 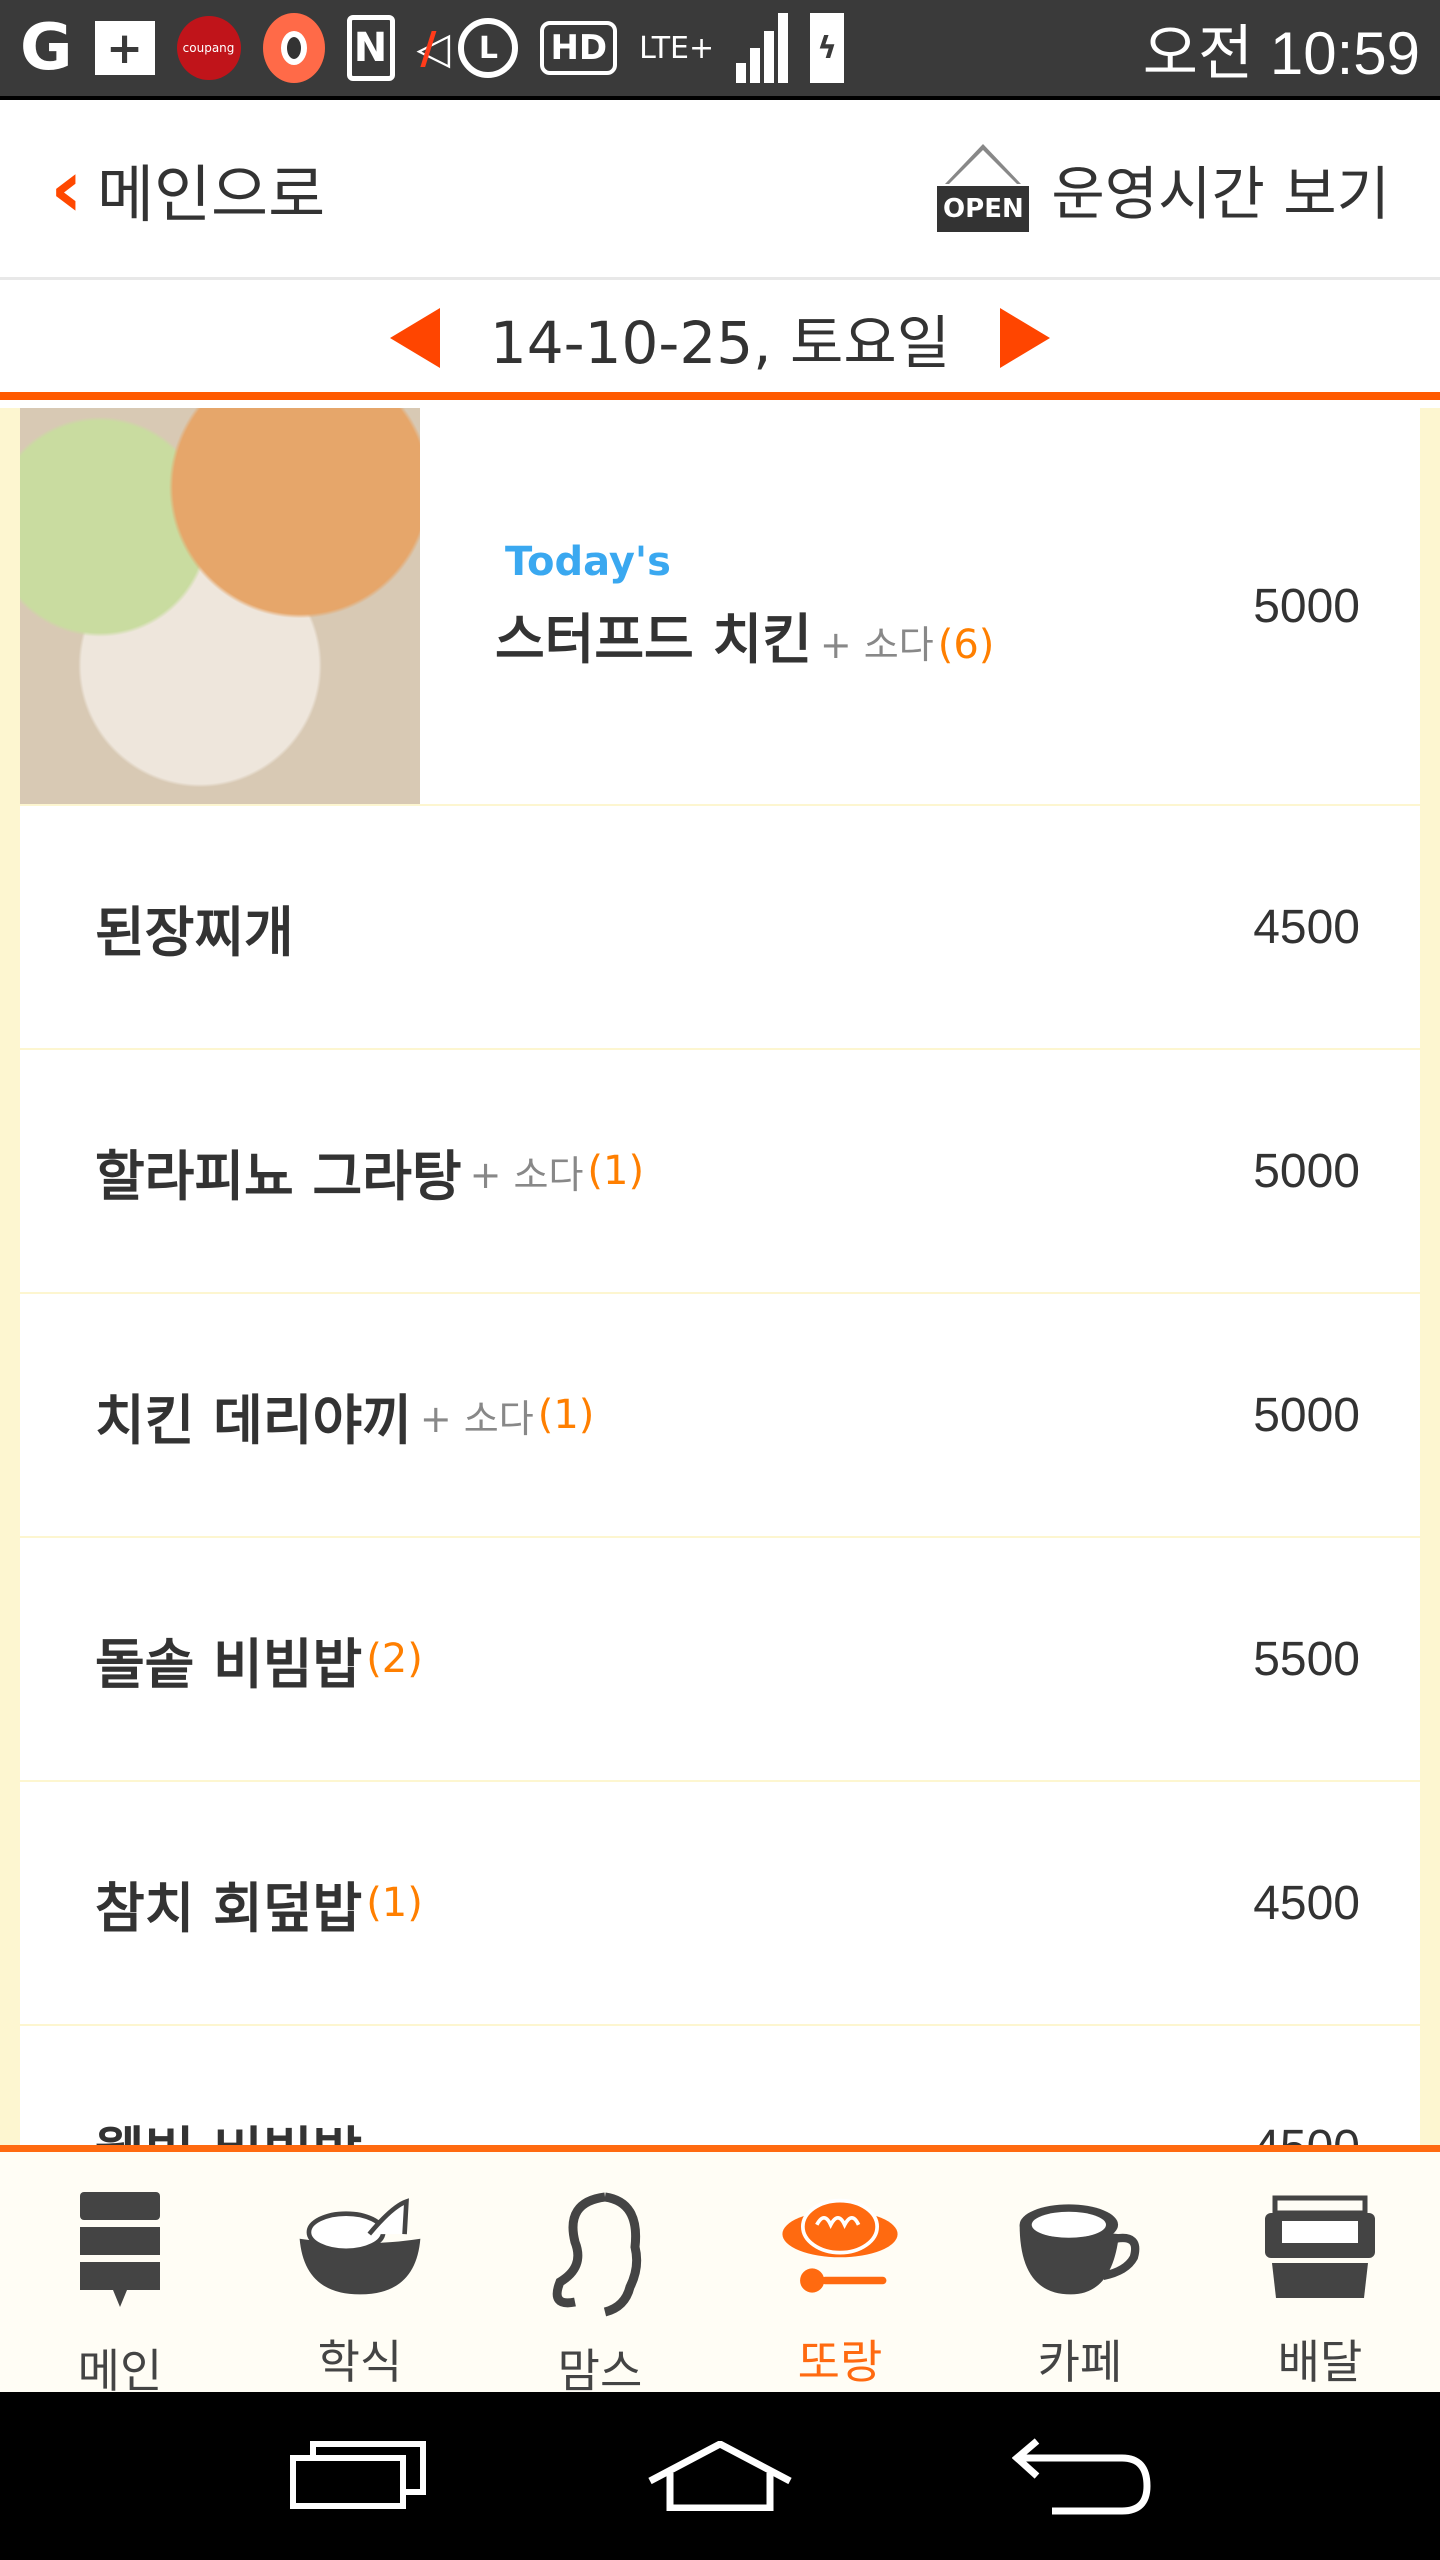 I want to click on lte-icon: LTE+, so click(x=677, y=48).